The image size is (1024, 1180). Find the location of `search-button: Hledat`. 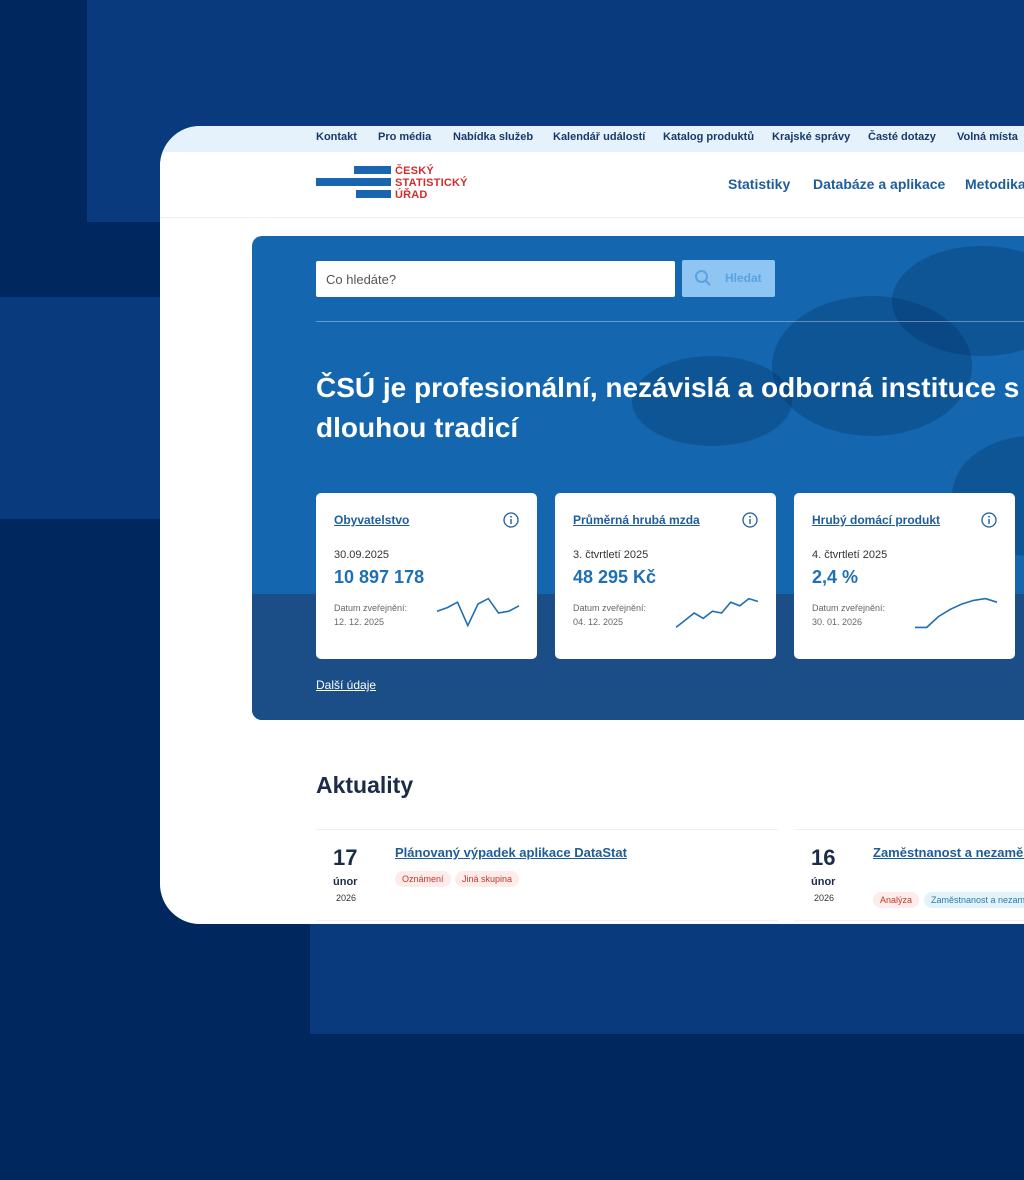

search-button: Hledat is located at coordinates (728, 278).